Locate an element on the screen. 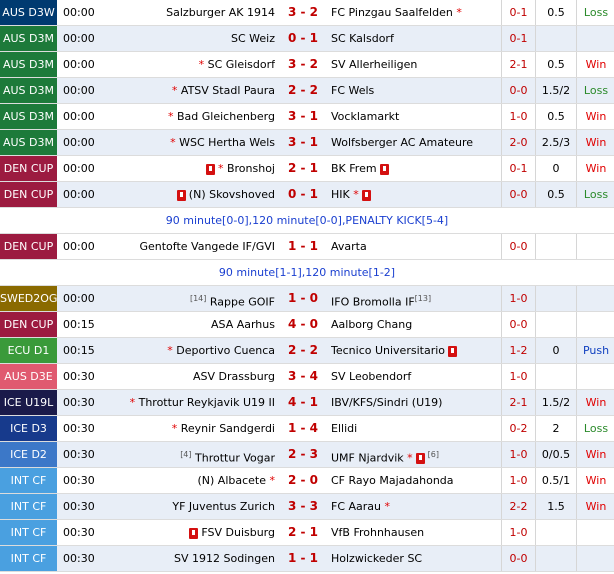  home-team: * Bronshoj is located at coordinates (190, 168).